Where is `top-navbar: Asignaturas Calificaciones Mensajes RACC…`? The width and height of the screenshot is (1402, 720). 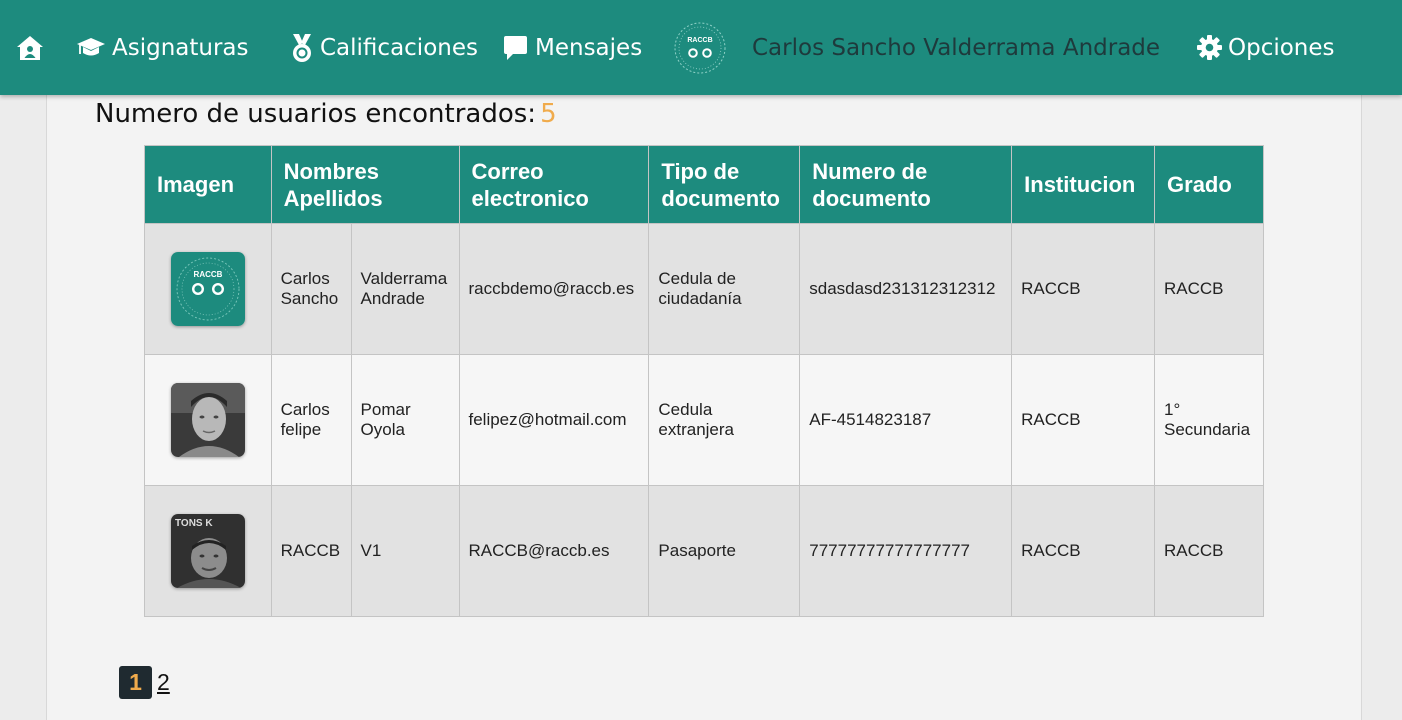 top-navbar: Asignaturas Calificaciones Mensajes RACC… is located at coordinates (701, 47).